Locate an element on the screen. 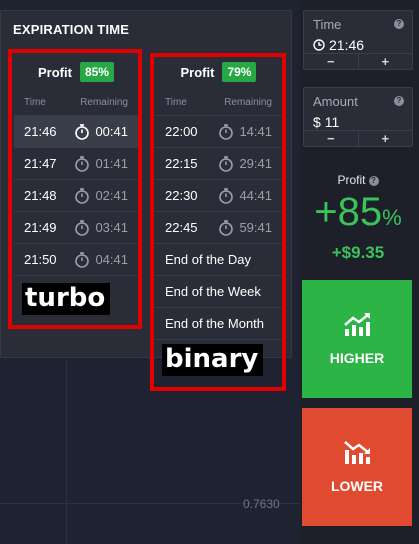 This screenshot has width=419, height=544. turbo-col-remaining: Remaining is located at coordinates (104, 102).